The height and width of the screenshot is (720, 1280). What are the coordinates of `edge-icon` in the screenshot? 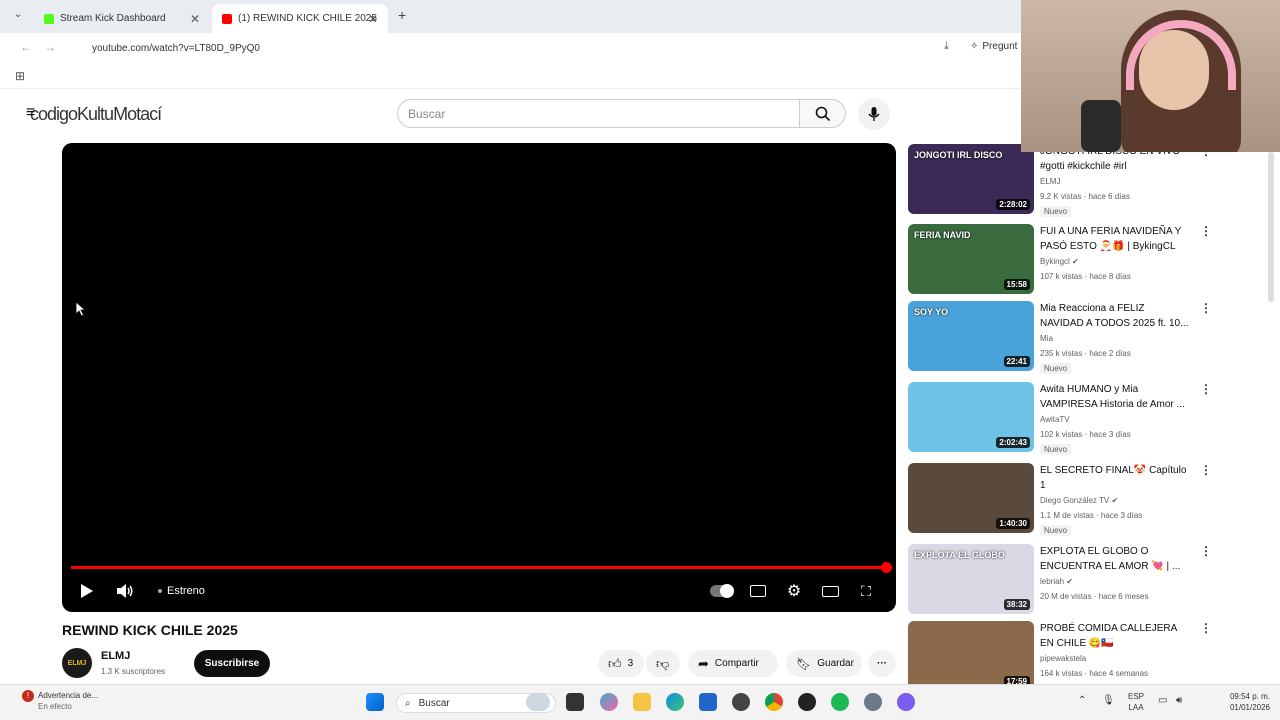 It's located at (675, 702).